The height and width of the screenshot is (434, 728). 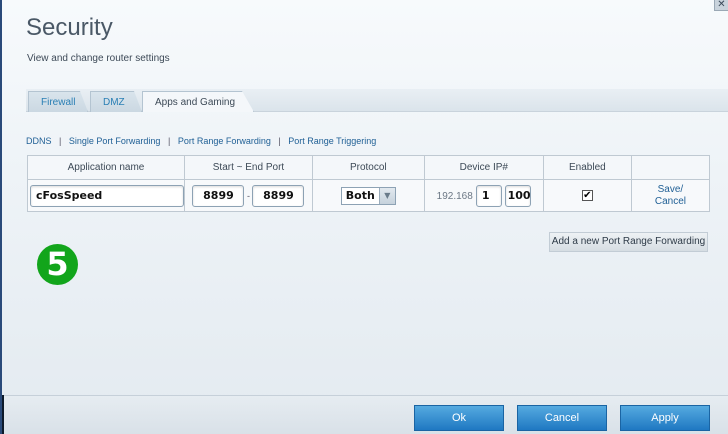 I want to click on page-title: Security, so click(x=69, y=27).